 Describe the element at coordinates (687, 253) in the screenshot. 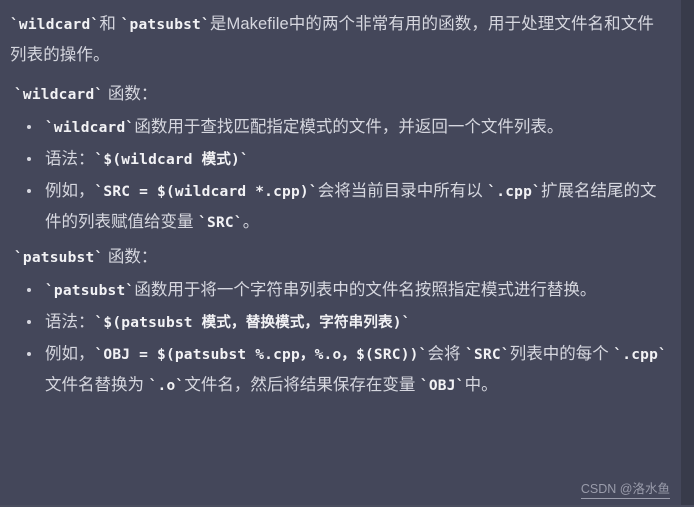

I see `scrollbar-gutter` at that location.